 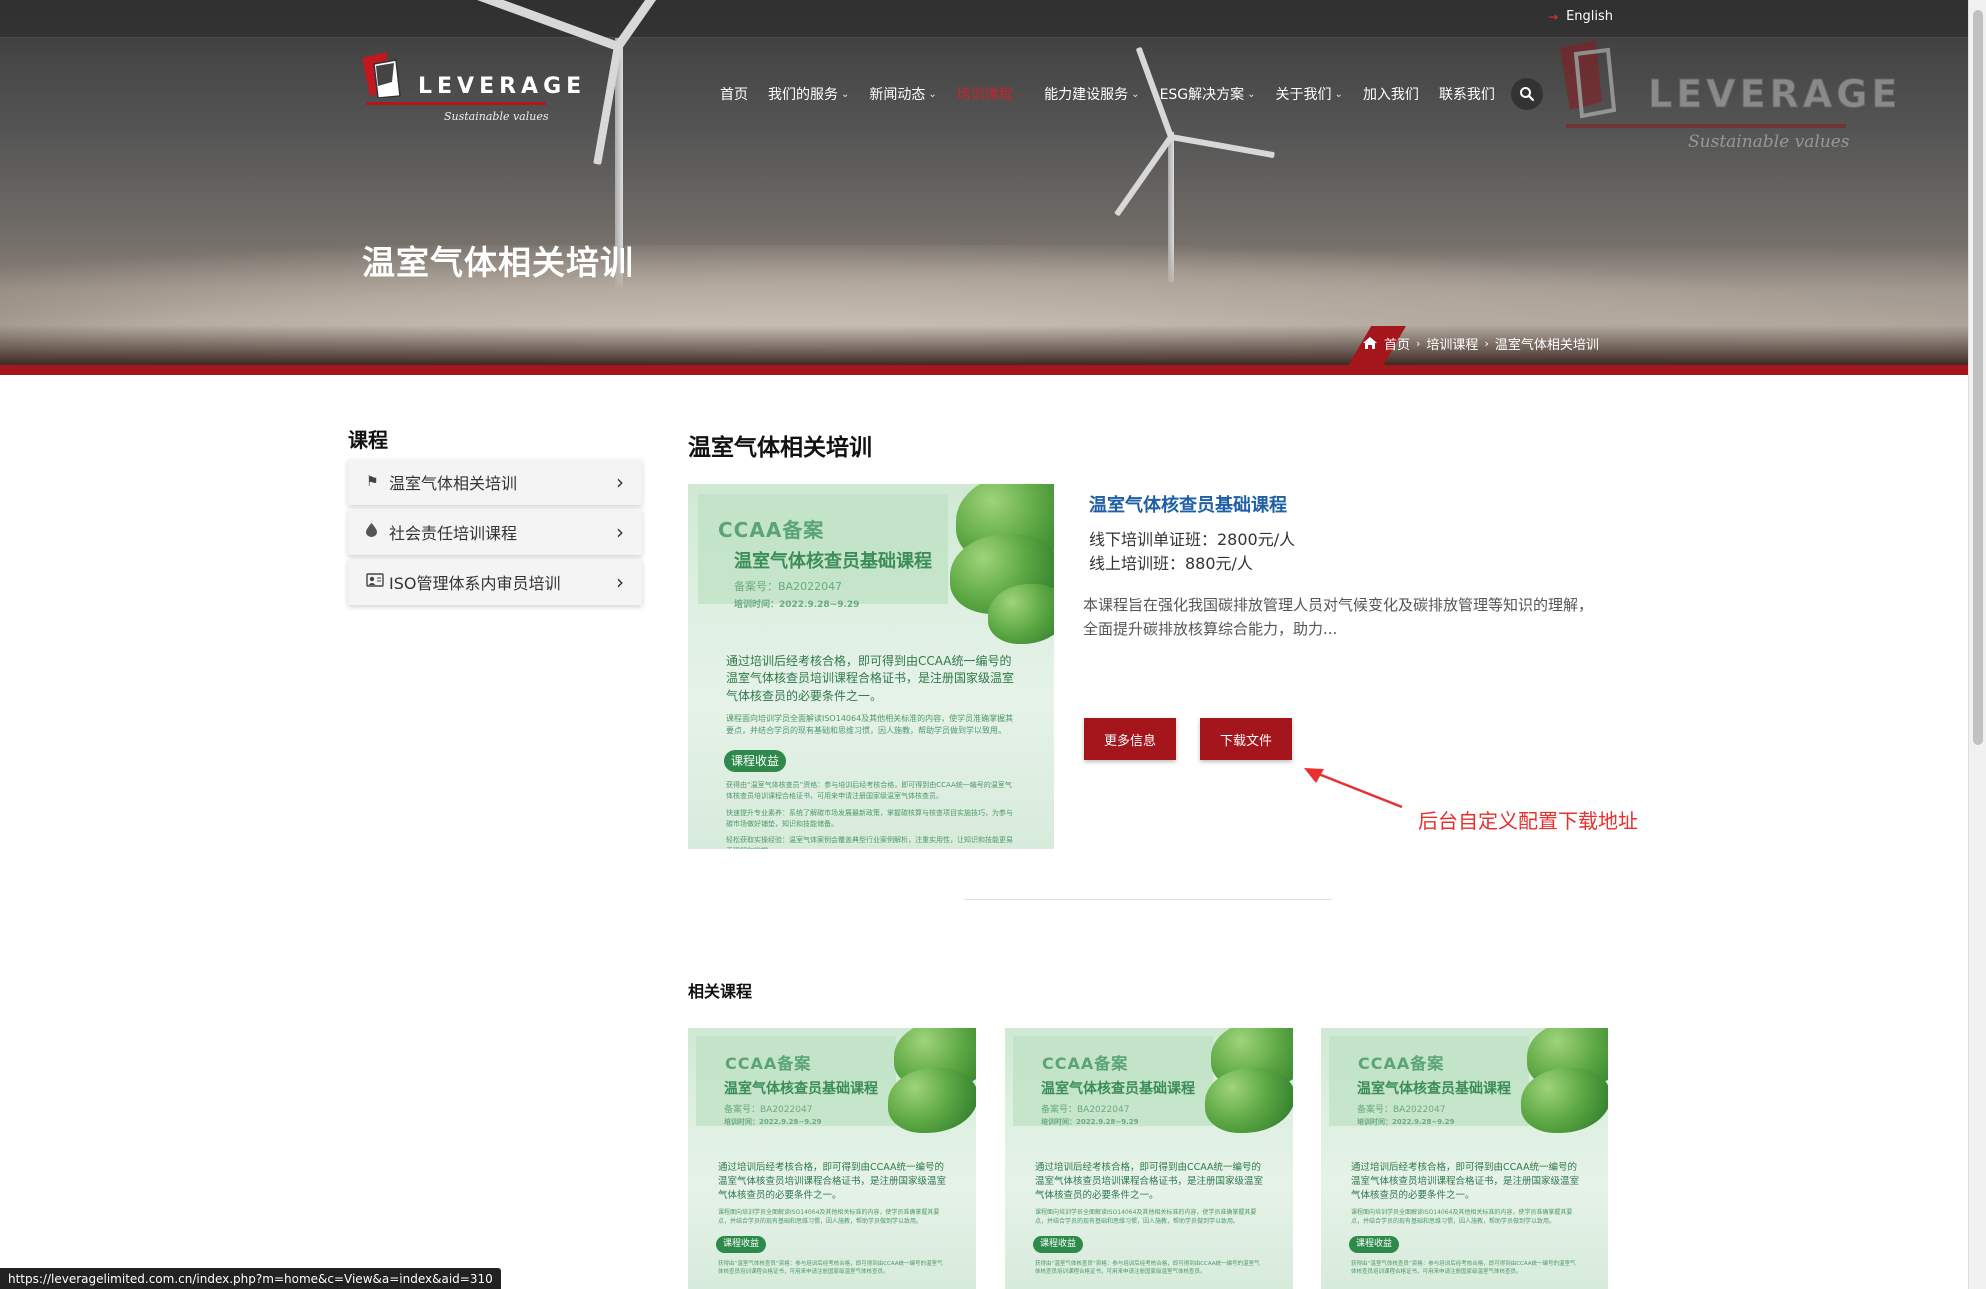 I want to click on nav-item-services: 我们的服务 ⌄, so click(x=808, y=94).